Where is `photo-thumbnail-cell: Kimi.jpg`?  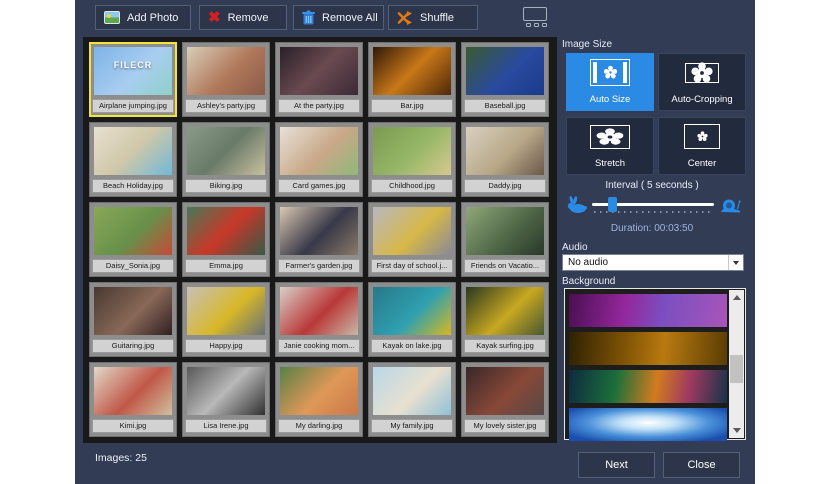 photo-thumbnail-cell: Kimi.jpg is located at coordinates (133, 399).